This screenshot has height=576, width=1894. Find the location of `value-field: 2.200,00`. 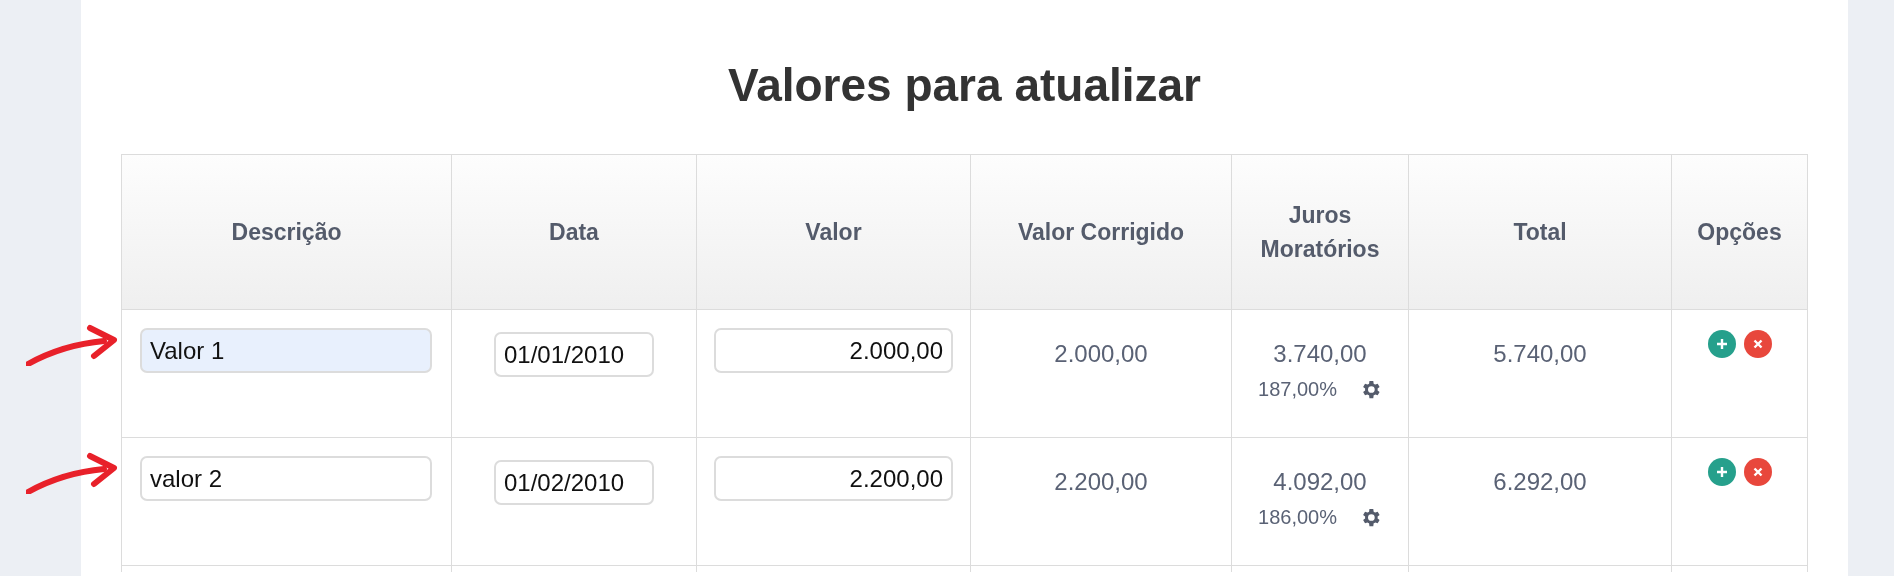

value-field: 2.200,00 is located at coordinates (833, 478).